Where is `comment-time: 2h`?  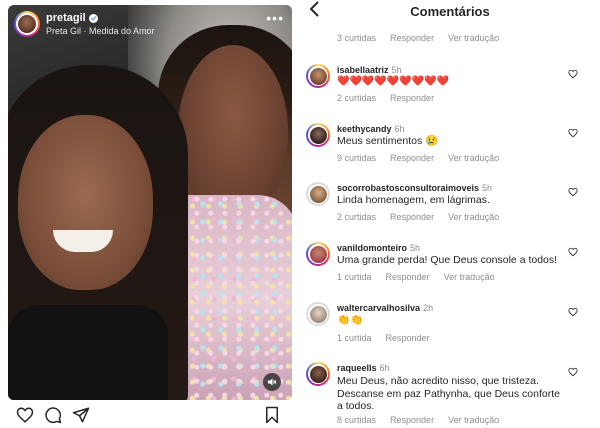
comment-time: 2h is located at coordinates (428, 308).